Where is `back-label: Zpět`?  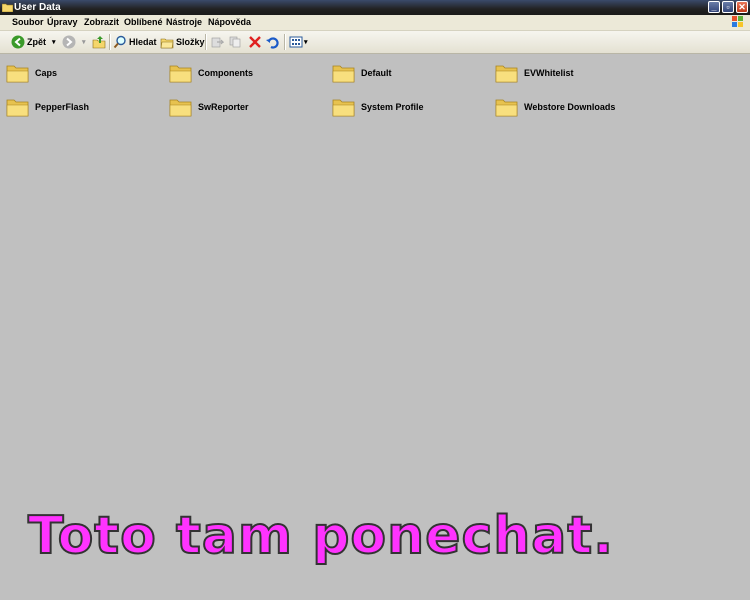
back-label: Zpět is located at coordinates (36, 42).